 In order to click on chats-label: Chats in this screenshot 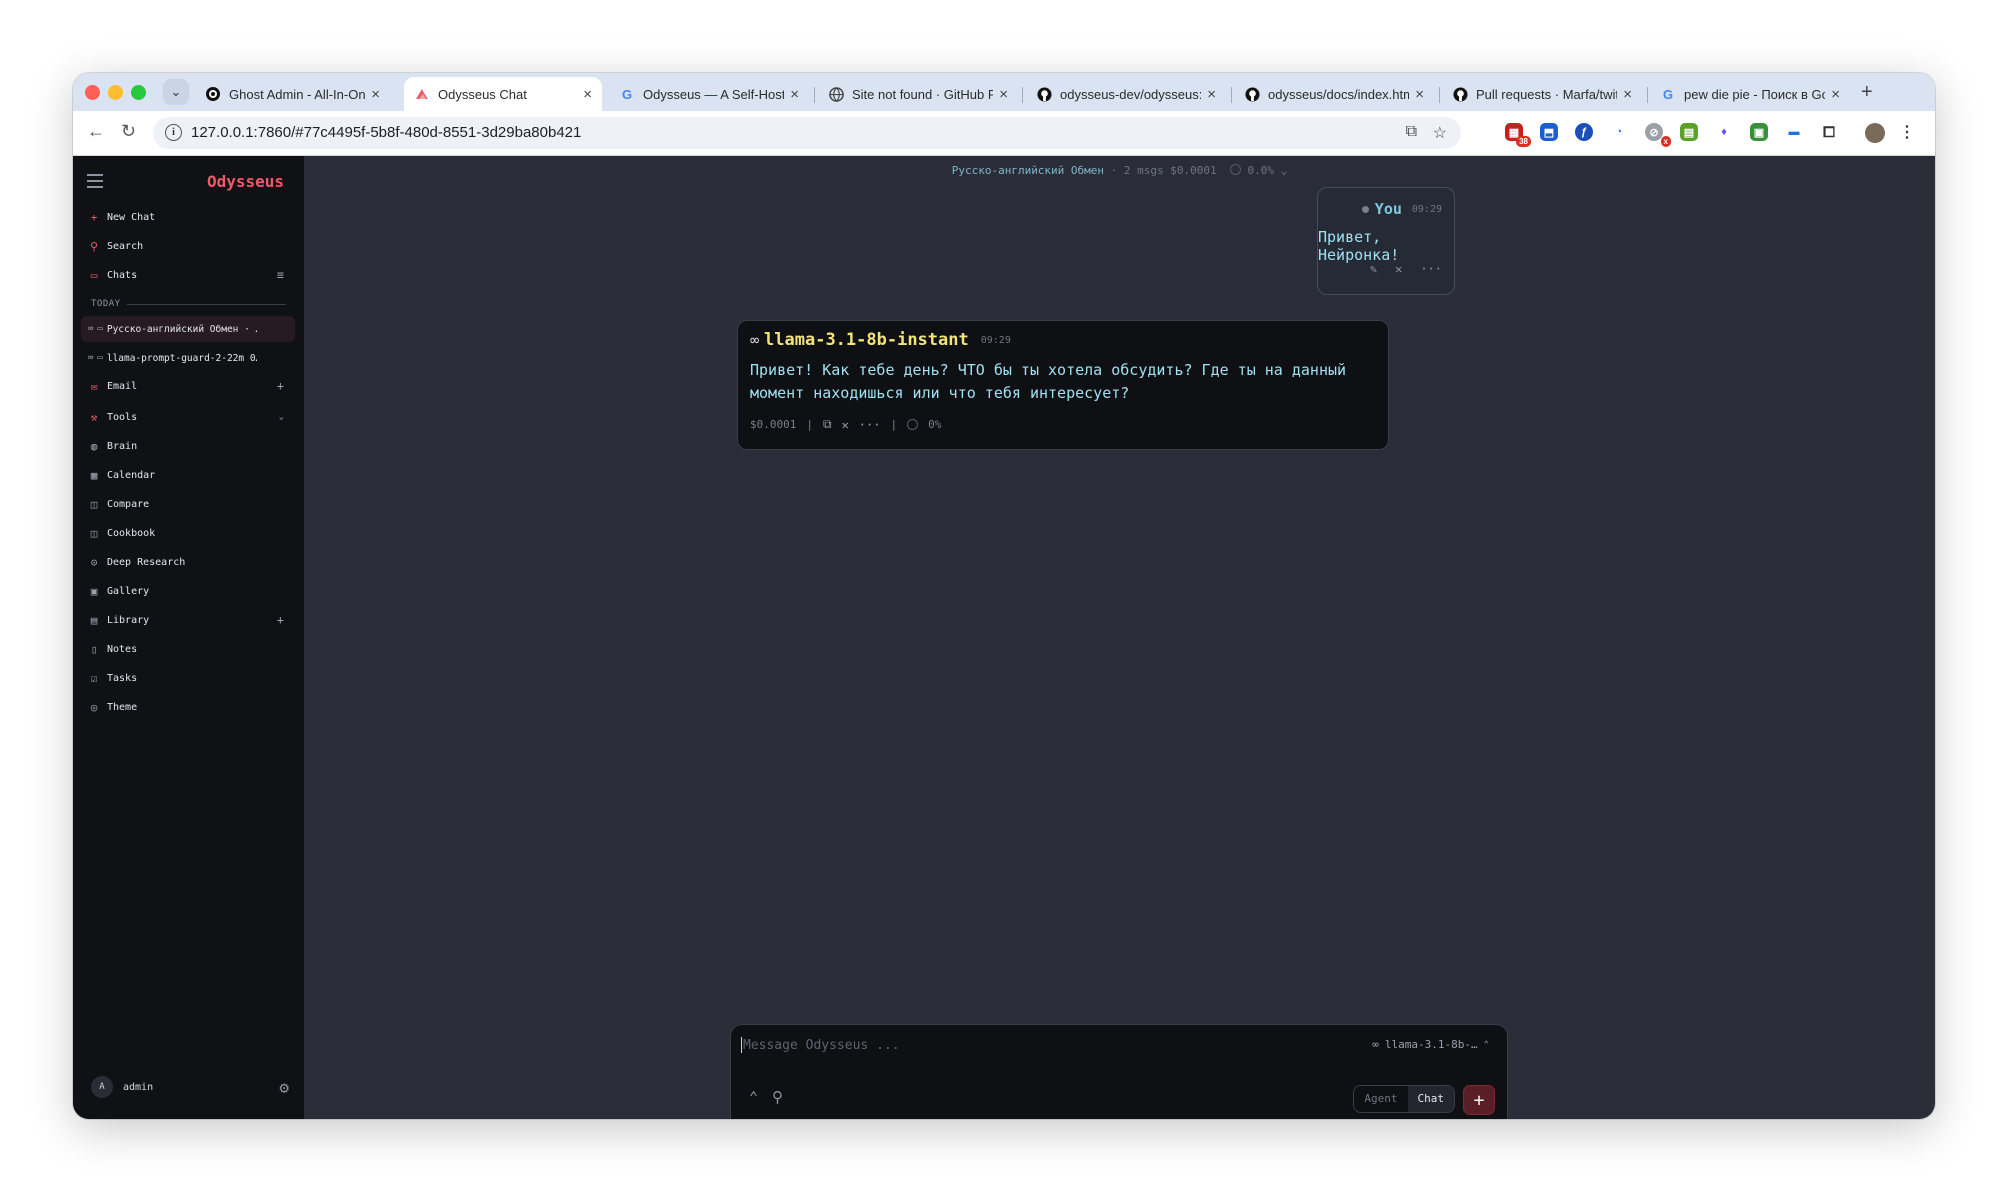, I will do `click(122, 275)`.